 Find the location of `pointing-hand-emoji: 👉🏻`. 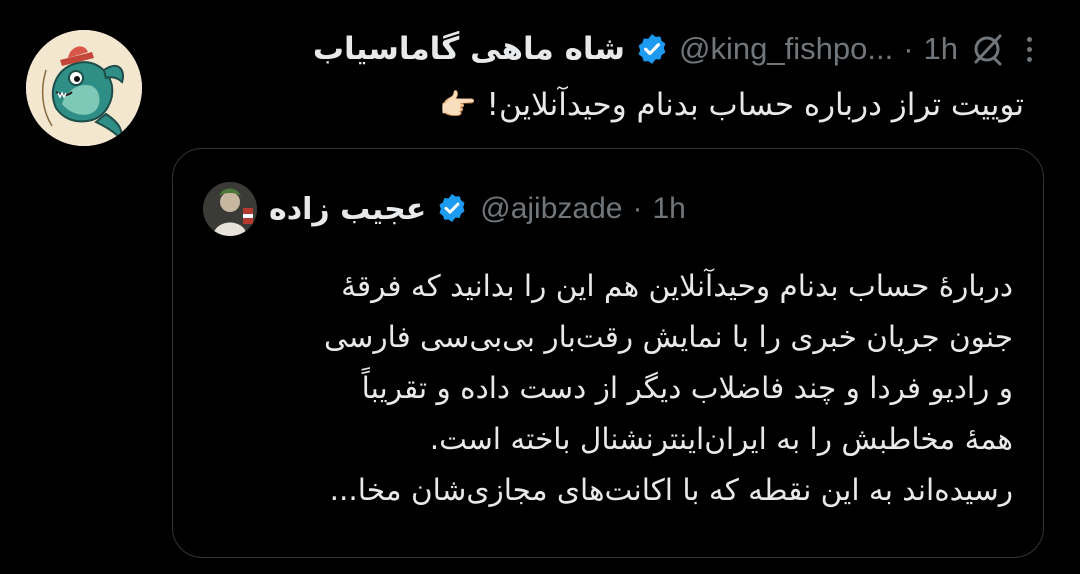

pointing-hand-emoji: 👉🏻 is located at coordinates (458, 105).